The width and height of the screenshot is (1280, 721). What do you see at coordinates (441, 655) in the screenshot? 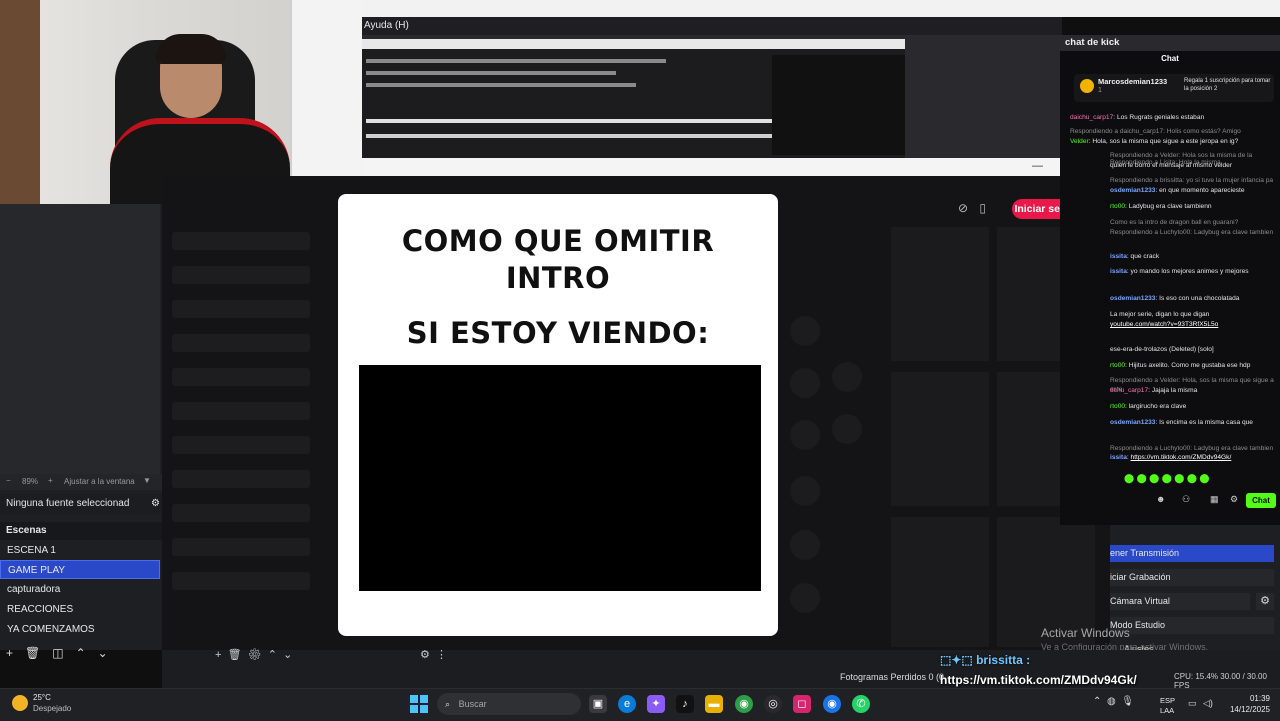
I see `more-icon: ⋮` at bounding box center [441, 655].